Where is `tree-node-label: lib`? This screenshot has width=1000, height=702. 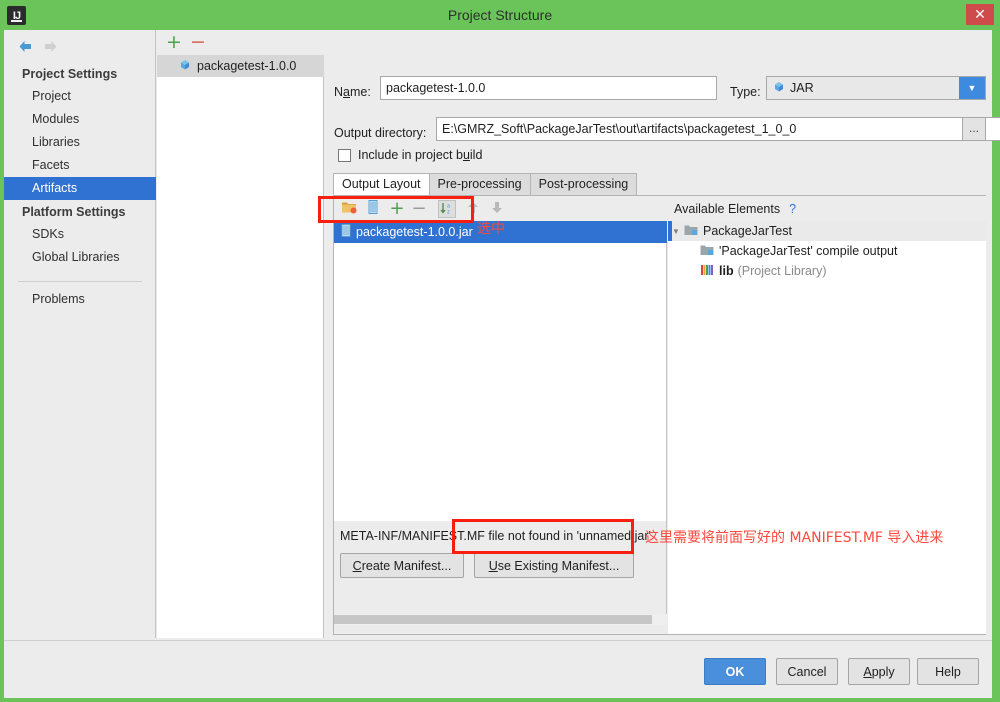
tree-node-label: lib is located at coordinates (726, 271).